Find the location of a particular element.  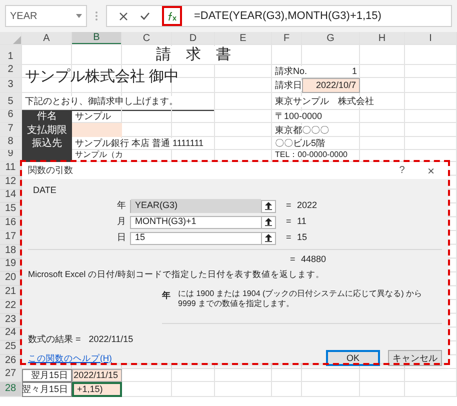

cell-text: 東京都〇〇〇 is located at coordinates (302, 130).